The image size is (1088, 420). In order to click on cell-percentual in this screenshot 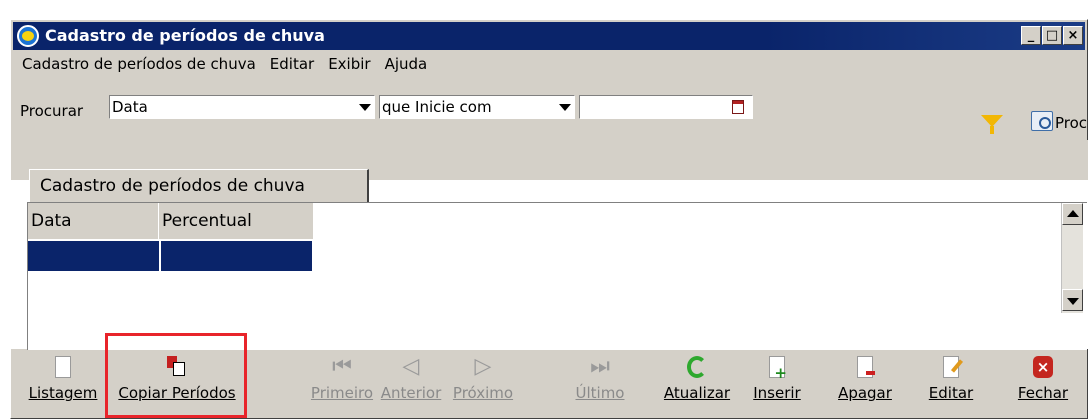, I will do `click(237, 256)`.